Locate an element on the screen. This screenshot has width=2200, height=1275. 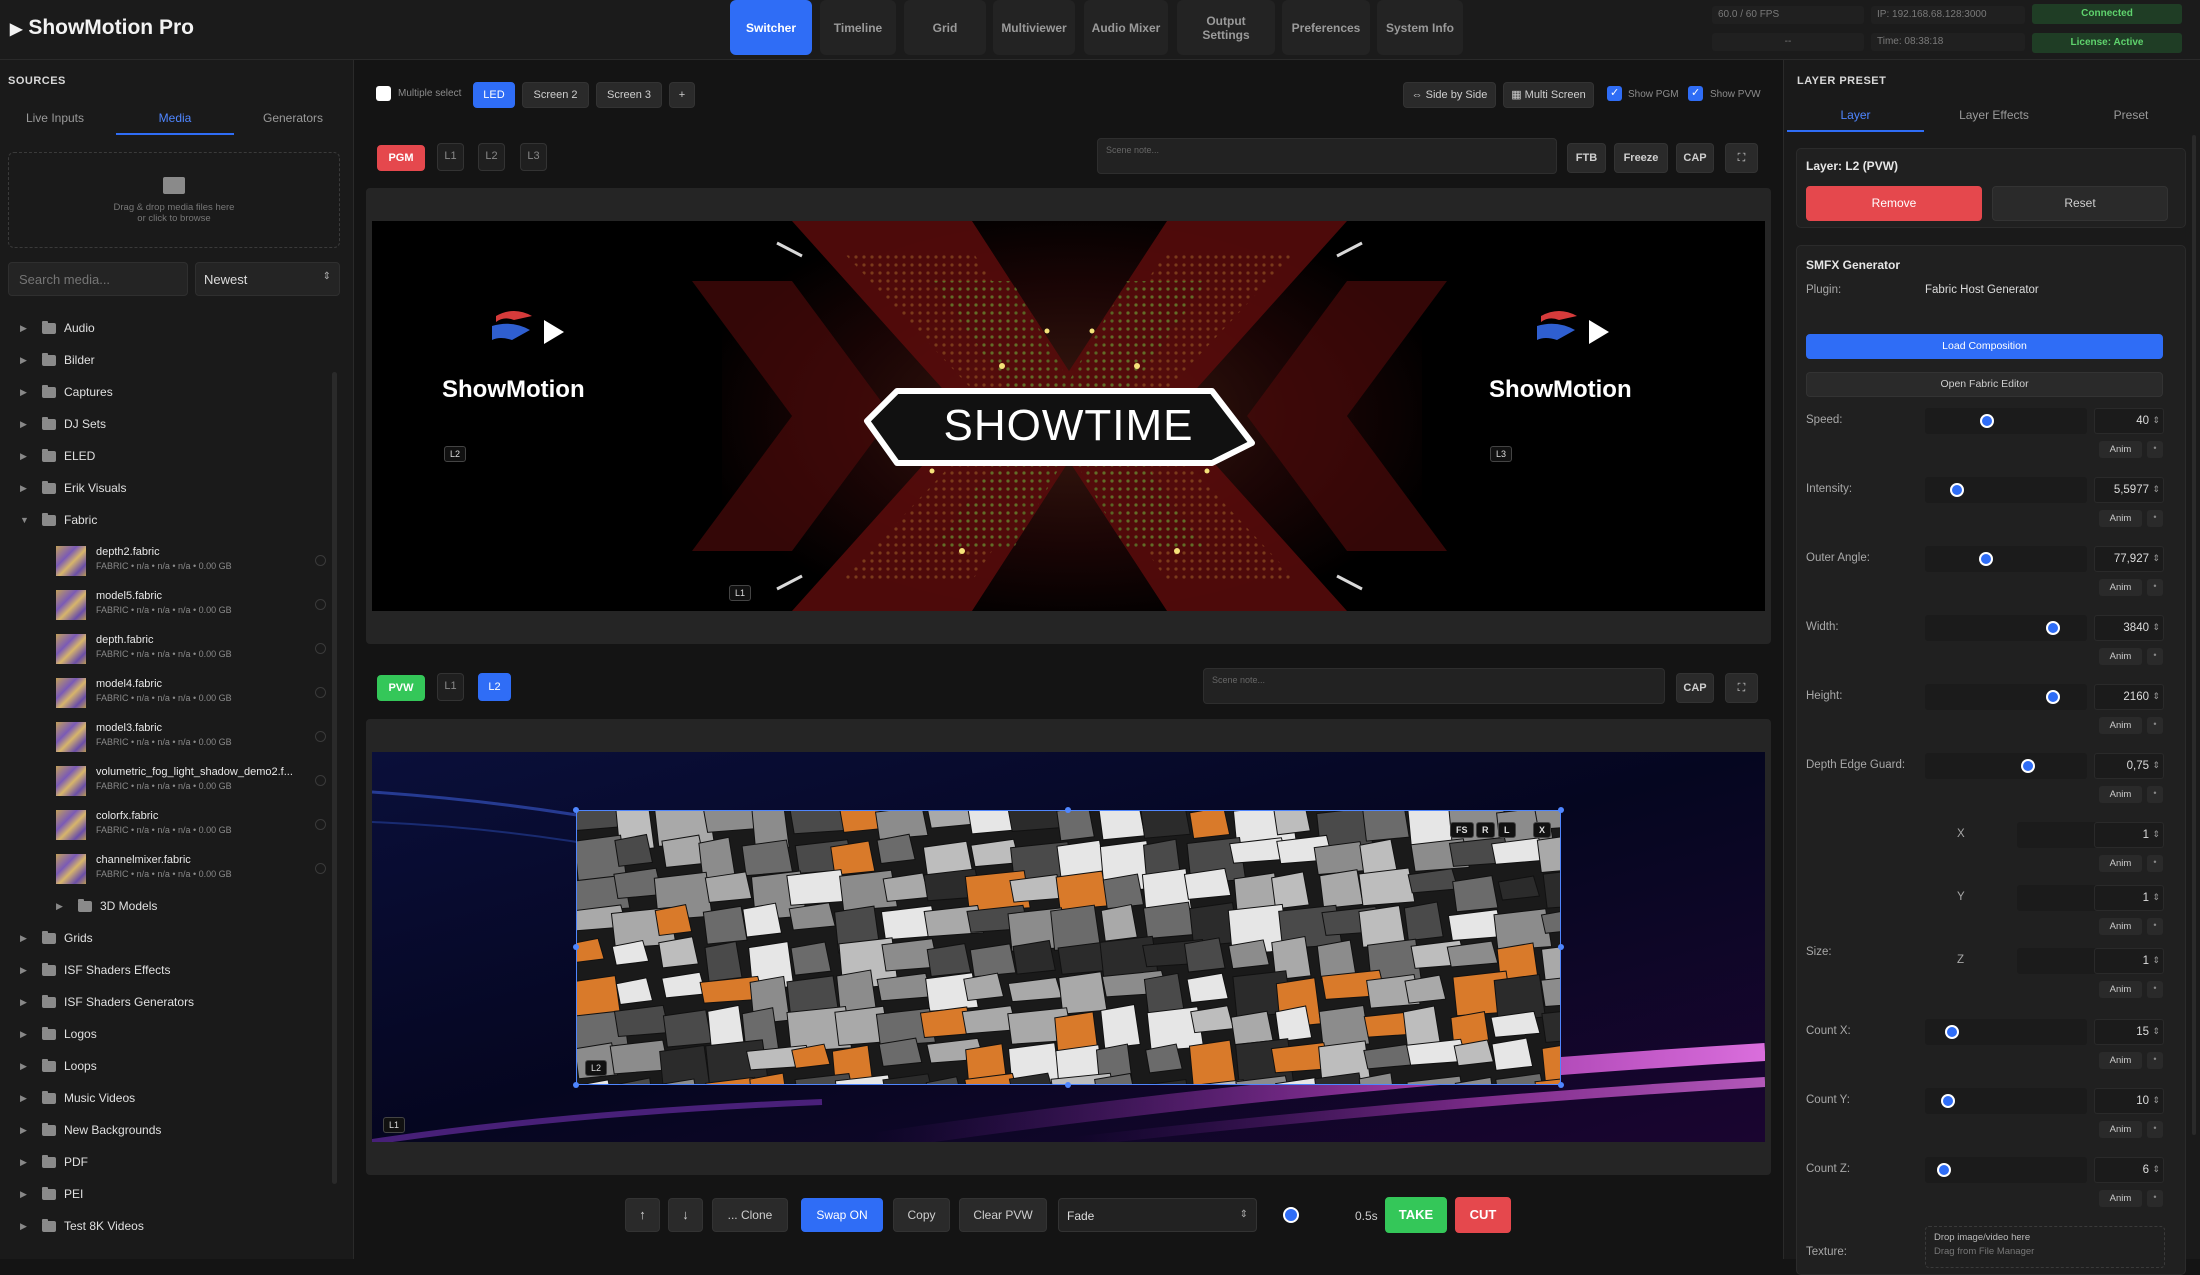
param-5-anim-button: Anim is located at coordinates (2120, 794).